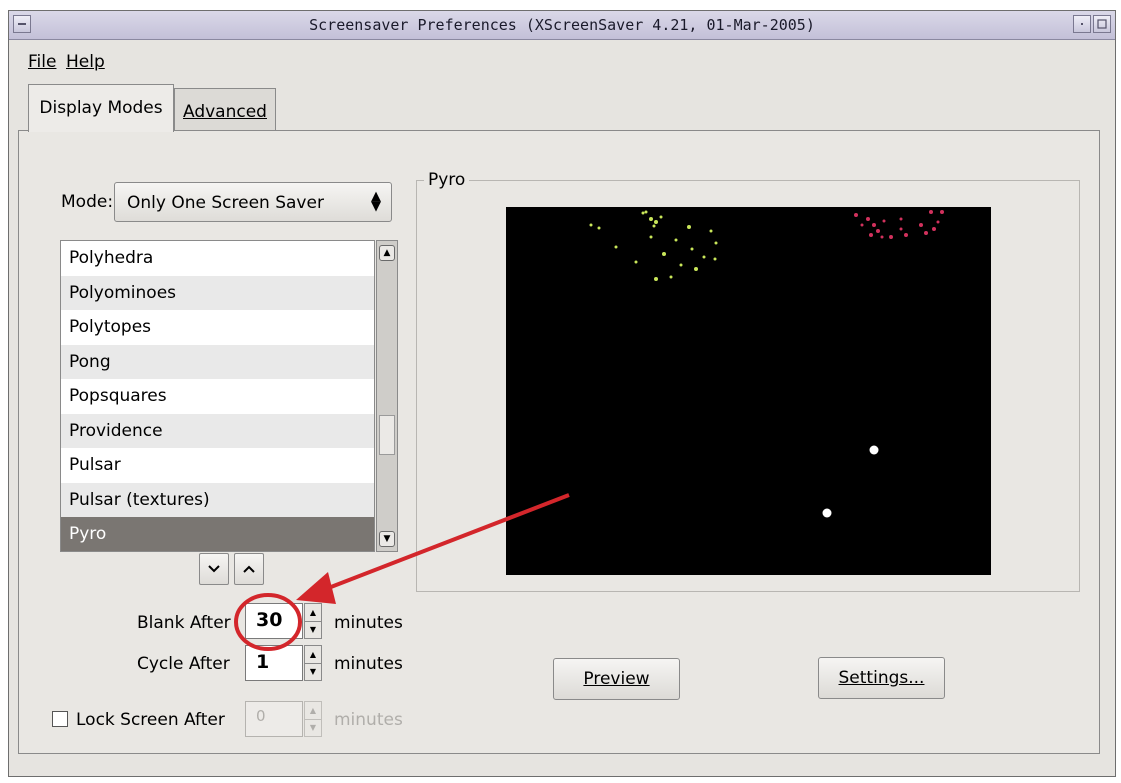  I want to click on cycle-after-stepper: ▲ ▼, so click(313, 663).